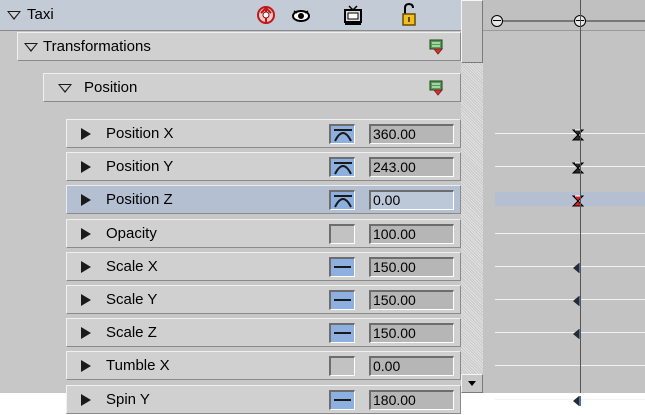 The width and height of the screenshot is (645, 415). I want to click on param-row: Spin Y 180.00, so click(230, 399).